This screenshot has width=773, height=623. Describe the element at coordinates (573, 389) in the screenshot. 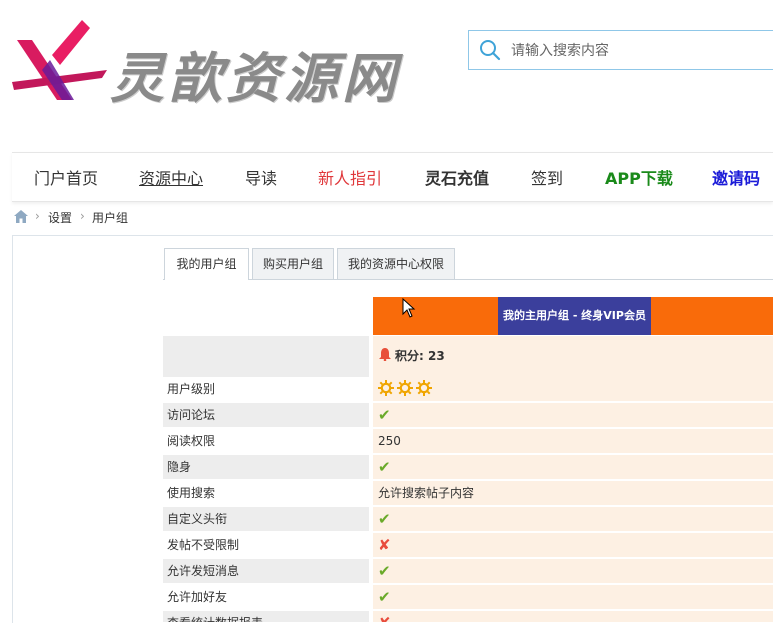

I see `row-value` at that location.